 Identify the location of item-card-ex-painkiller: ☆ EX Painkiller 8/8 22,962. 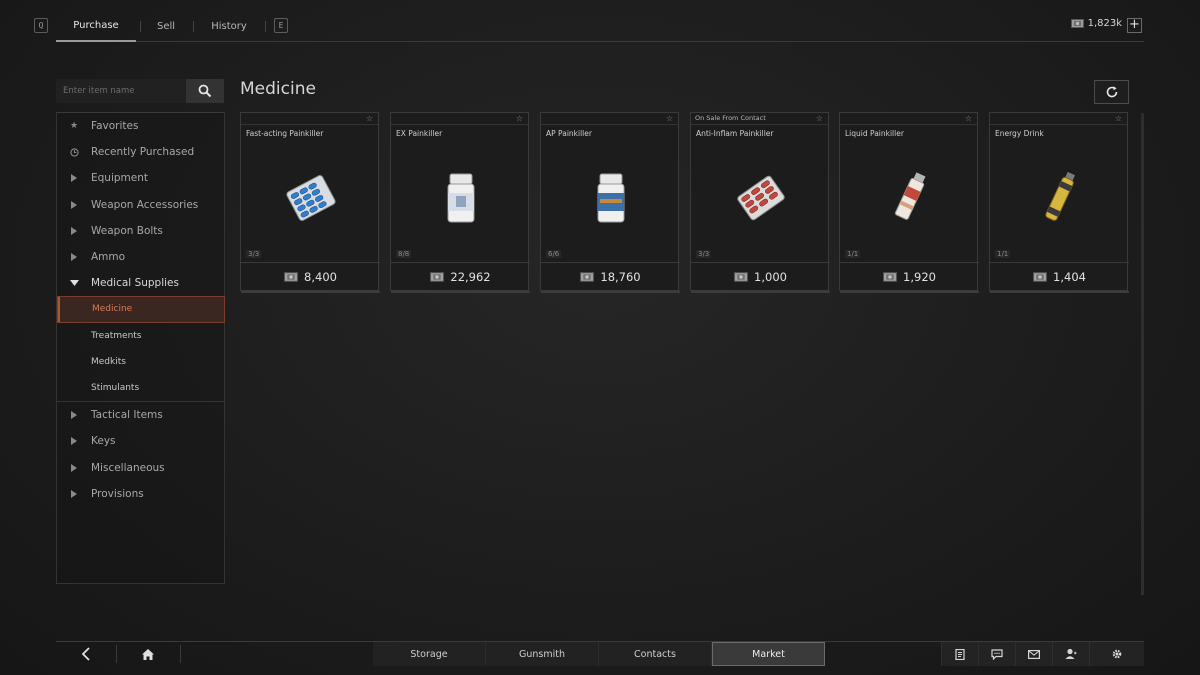
(460, 202).